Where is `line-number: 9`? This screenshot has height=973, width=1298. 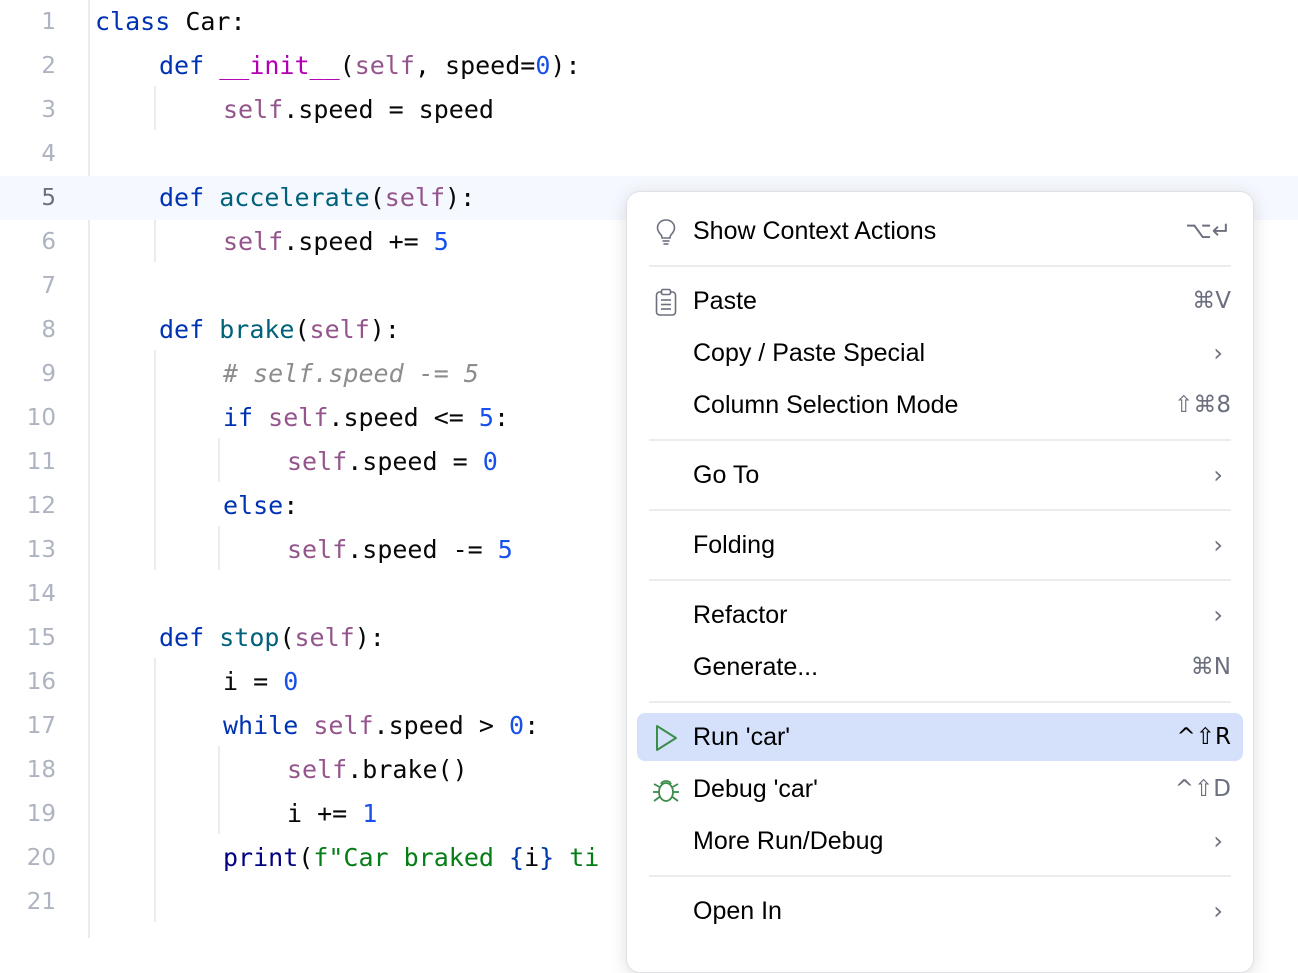
line-number: 9 is located at coordinates (48, 374).